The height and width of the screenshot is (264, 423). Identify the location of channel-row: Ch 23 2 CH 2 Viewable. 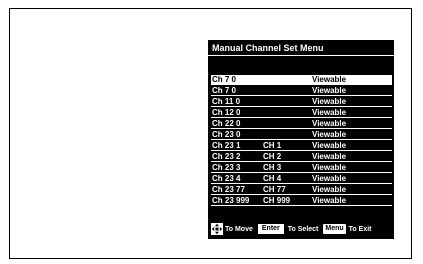
(301, 157).